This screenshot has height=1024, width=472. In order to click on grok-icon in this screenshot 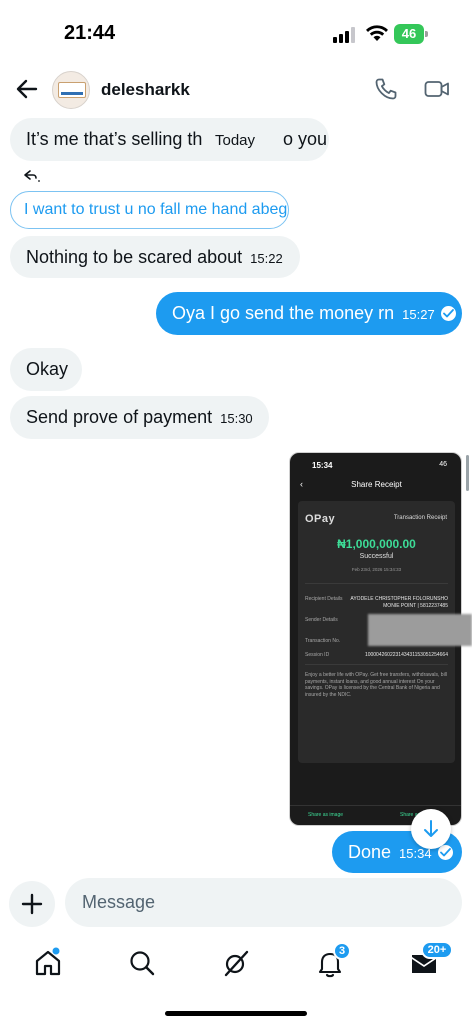, I will do `click(236, 963)`.